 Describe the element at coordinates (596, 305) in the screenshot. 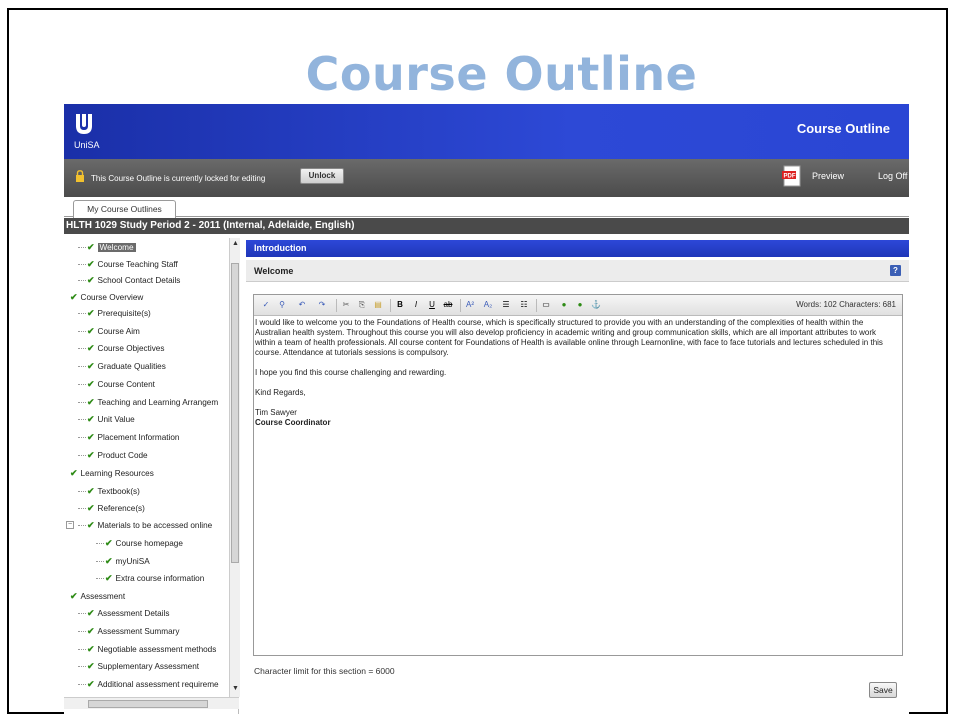

I see `anchor-icon: ⚓` at that location.